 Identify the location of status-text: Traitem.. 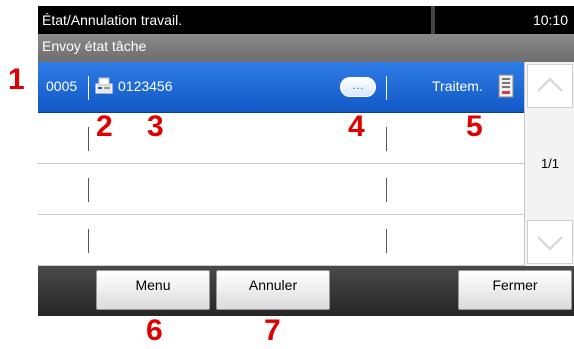
(457, 86).